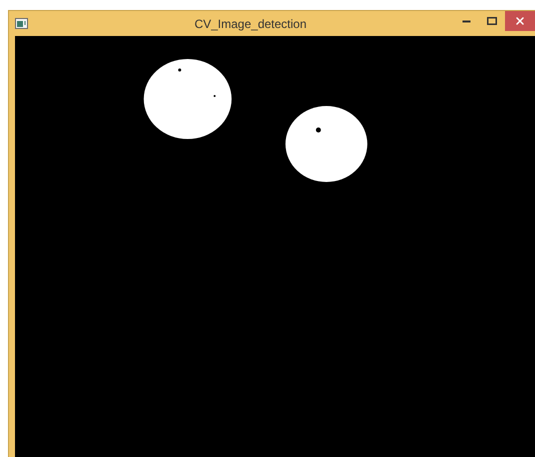  I want to click on window-title: CV_Image_detection, so click(250, 24).